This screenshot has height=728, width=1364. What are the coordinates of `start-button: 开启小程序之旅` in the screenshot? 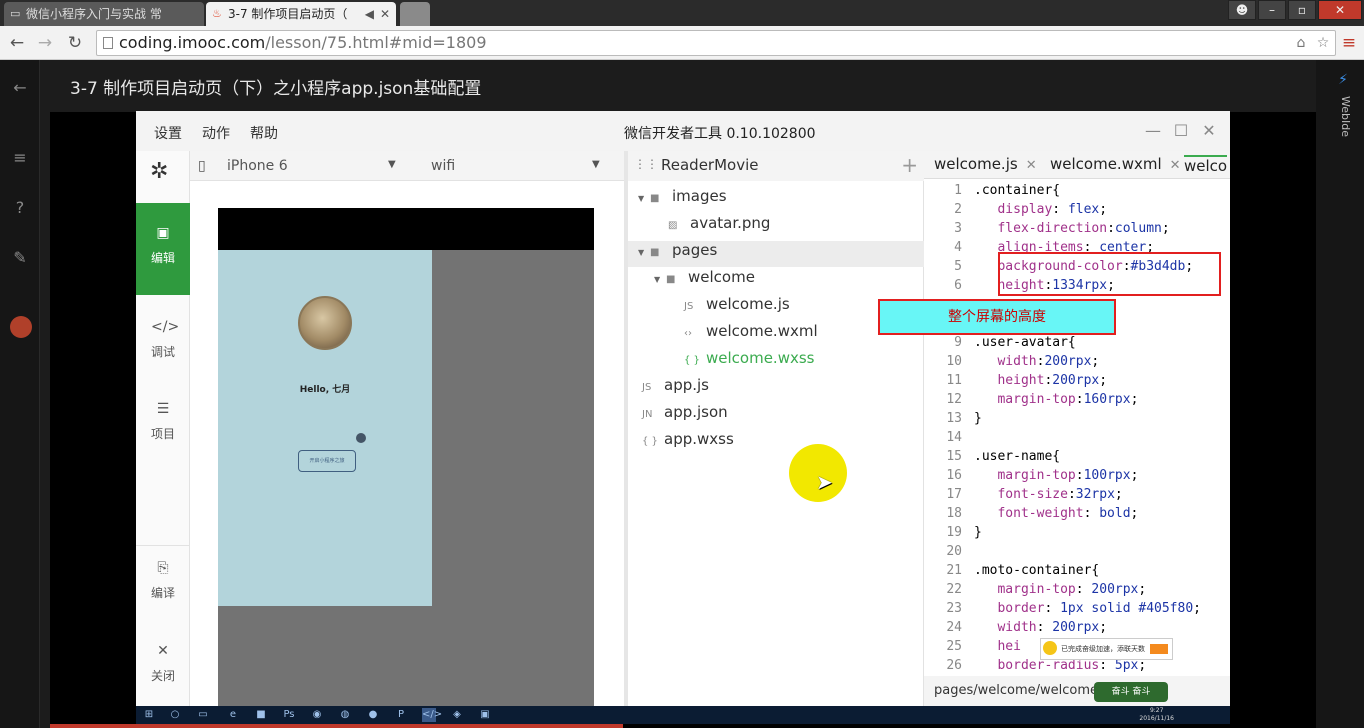 It's located at (327, 461).